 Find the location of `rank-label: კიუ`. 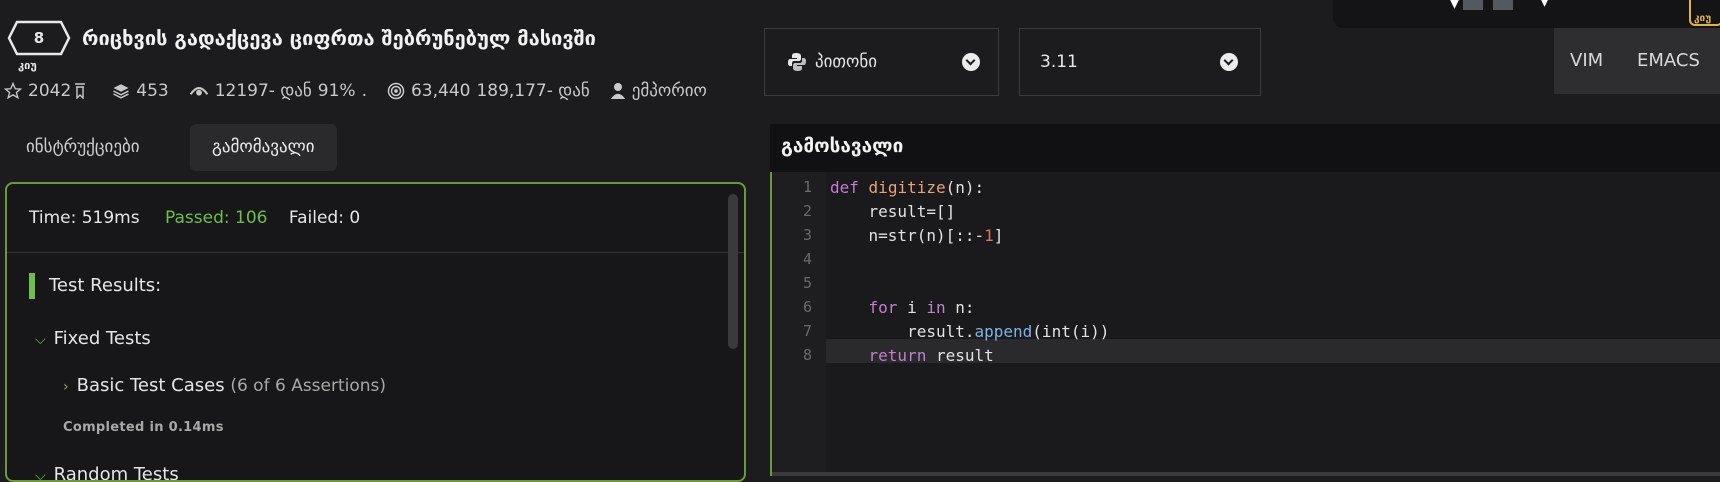

rank-label: კიუ is located at coordinates (27, 65).